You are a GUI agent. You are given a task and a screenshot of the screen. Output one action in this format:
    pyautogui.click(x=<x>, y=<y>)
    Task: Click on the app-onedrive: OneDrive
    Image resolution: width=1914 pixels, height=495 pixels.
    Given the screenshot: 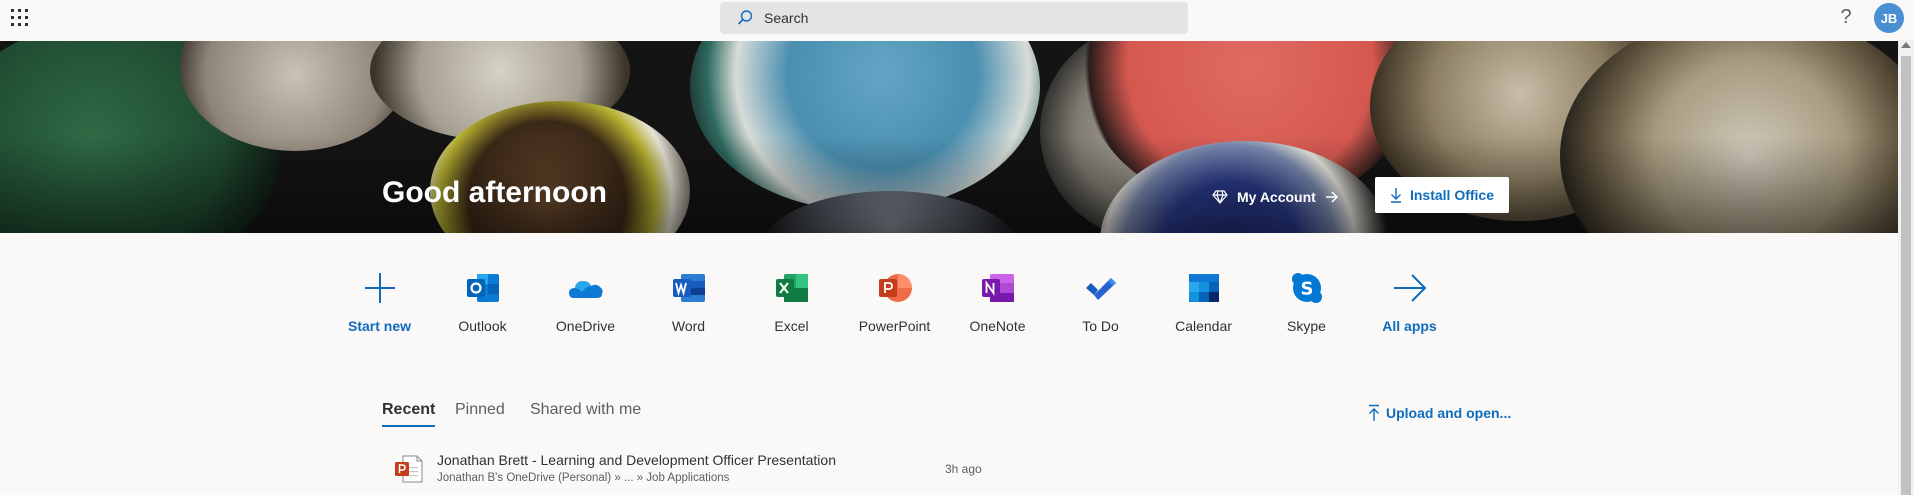 What is the action you would take?
    pyautogui.click(x=585, y=302)
    